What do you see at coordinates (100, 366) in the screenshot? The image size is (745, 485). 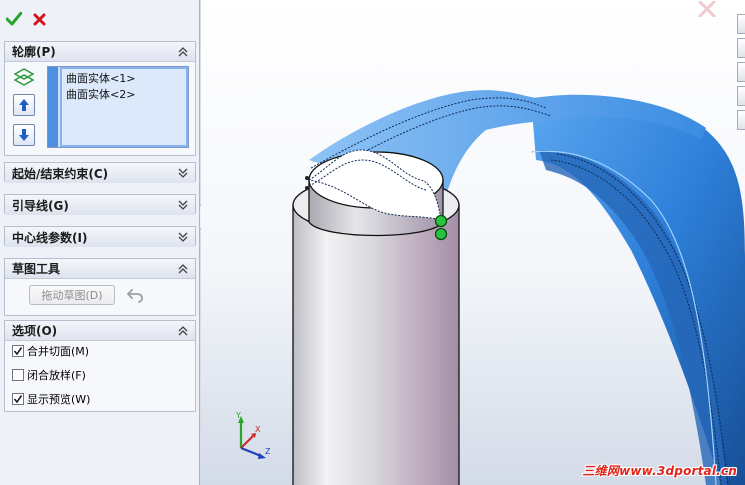 I see `options-section: 选项(O) 合并切面(M) 闭合放样(F) 显示预览(W)` at bounding box center [100, 366].